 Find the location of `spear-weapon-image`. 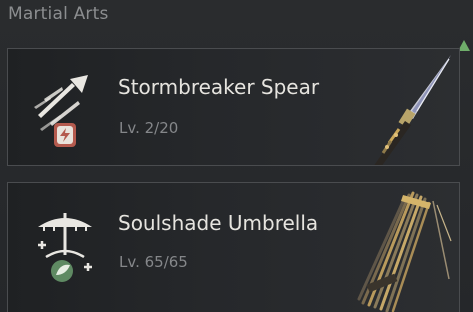

spear-weapon-image is located at coordinates (412, 110).